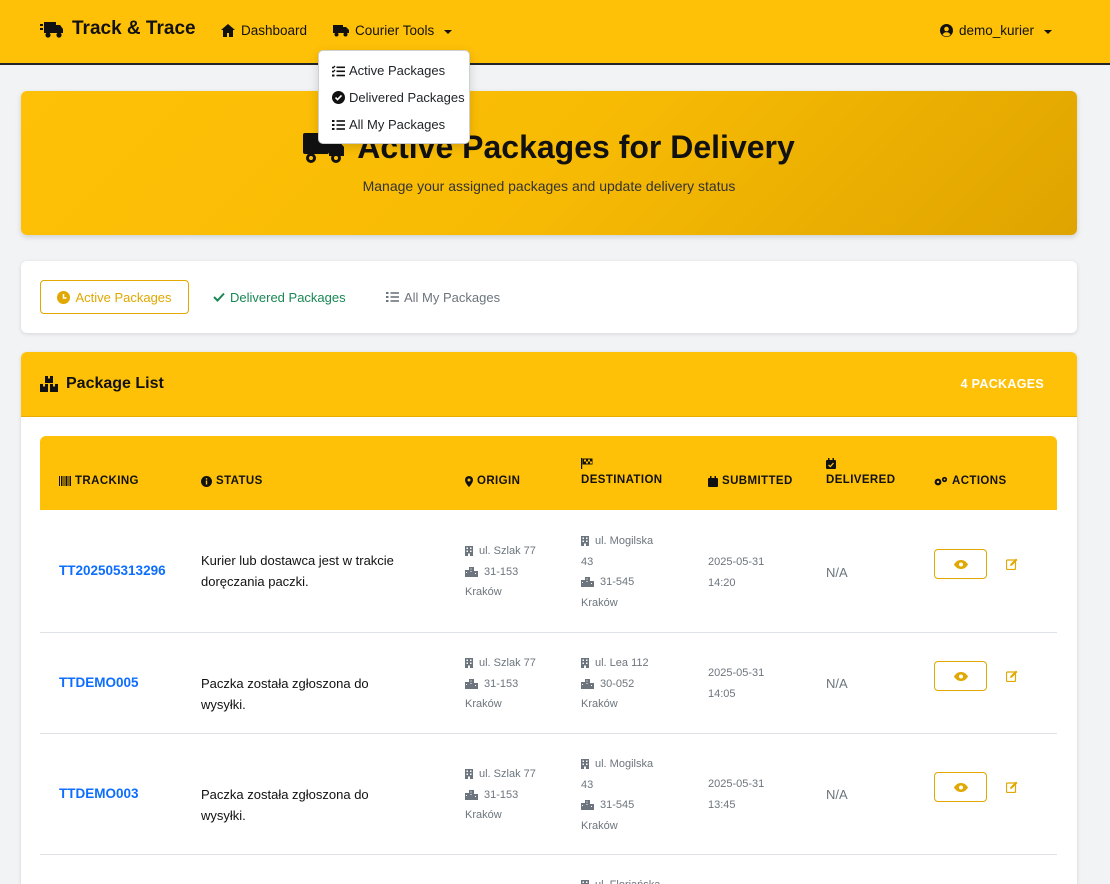 Image resolution: width=1110 pixels, height=884 pixels. Describe the element at coordinates (232, 481) in the screenshot. I see `column-header-status: STATUS` at that location.